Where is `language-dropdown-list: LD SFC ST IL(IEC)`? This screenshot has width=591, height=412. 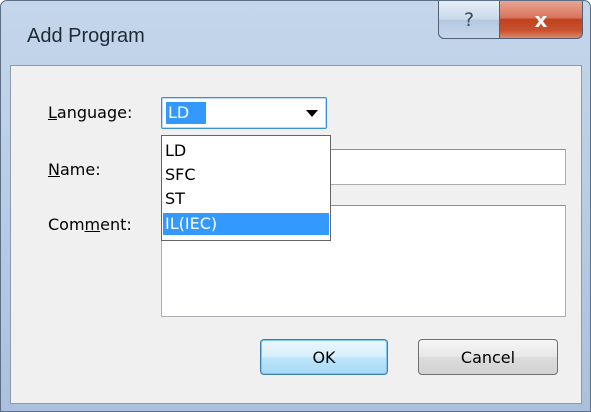
language-dropdown-list: LD SFC ST IL(IEC) is located at coordinates (246, 188).